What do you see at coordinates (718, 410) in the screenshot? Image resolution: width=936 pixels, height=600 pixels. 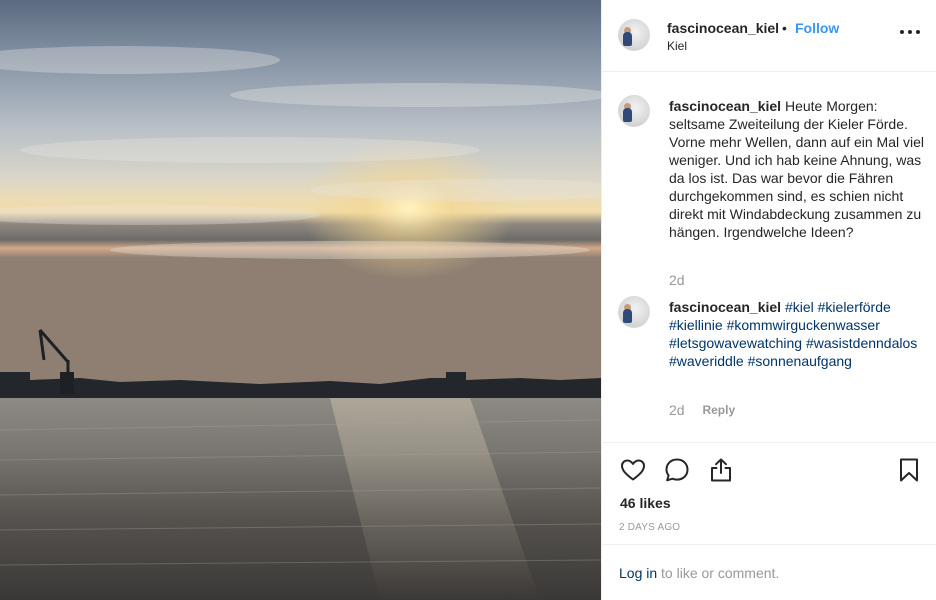 I see `reply-button: Reply` at bounding box center [718, 410].